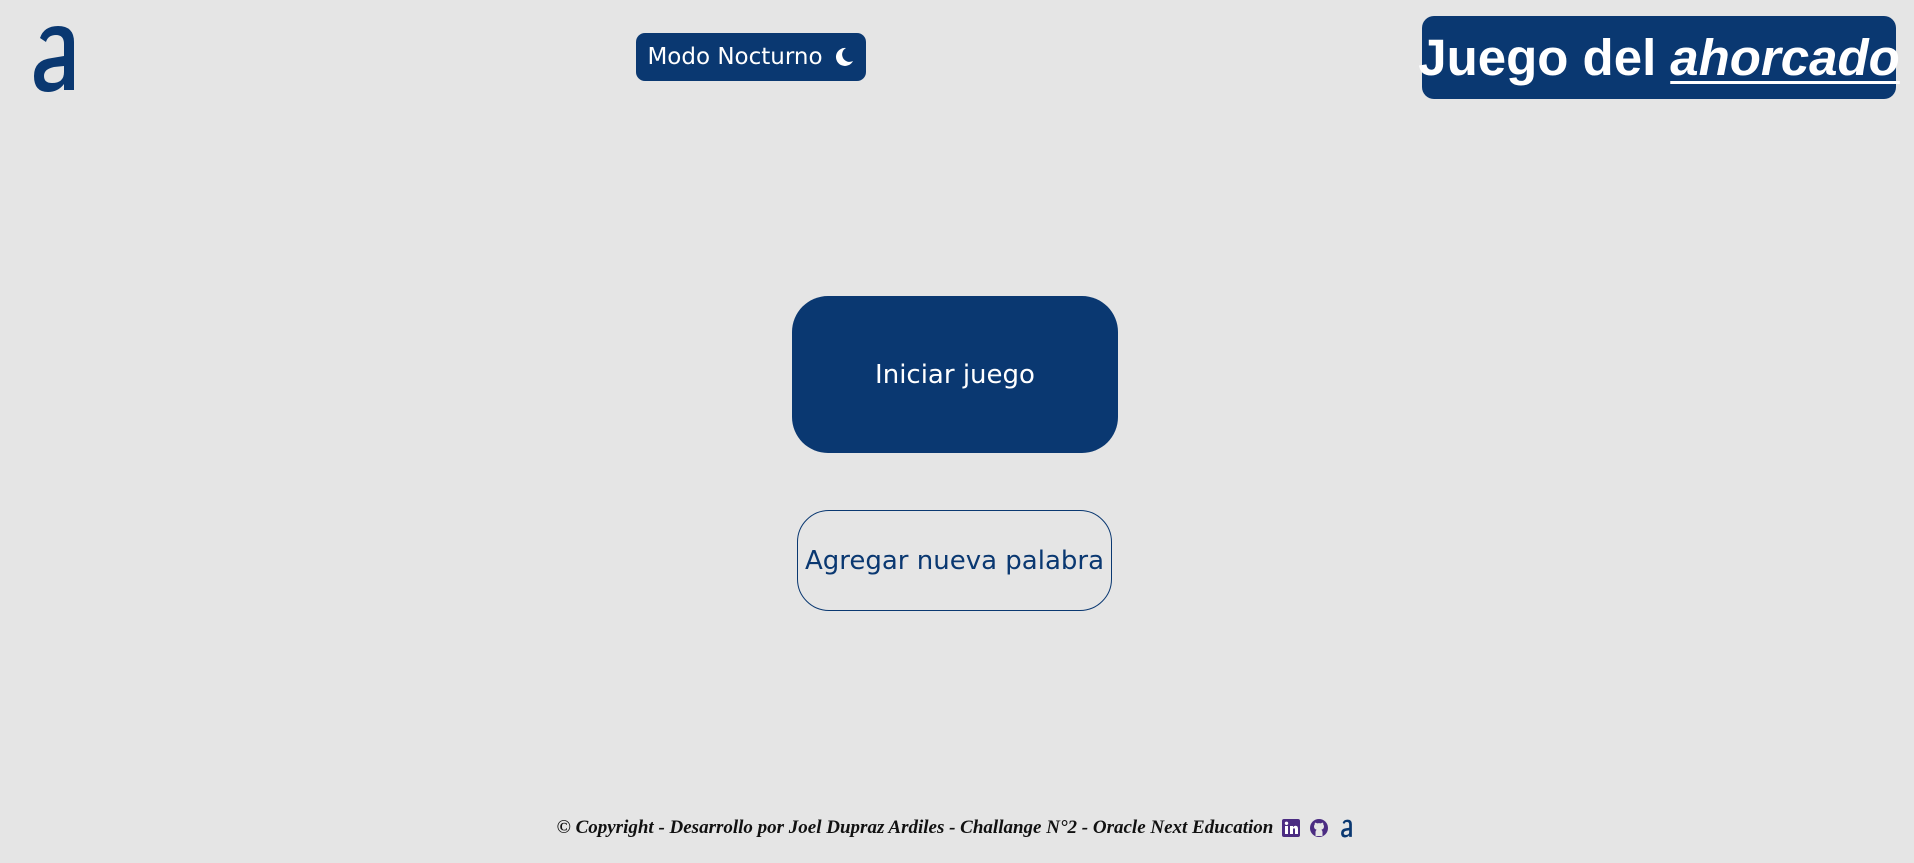  I want to click on linkedin-icon, so click(1291, 828).